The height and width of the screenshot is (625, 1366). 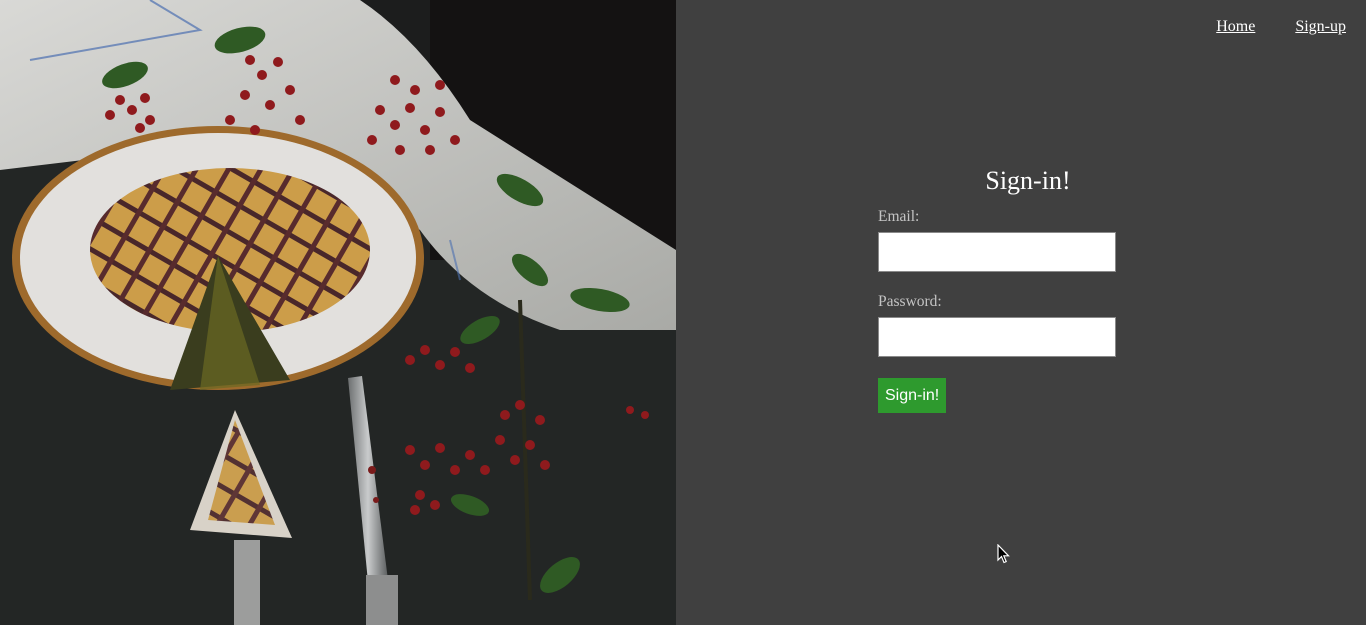 I want to click on email-field, so click(x=997, y=252).